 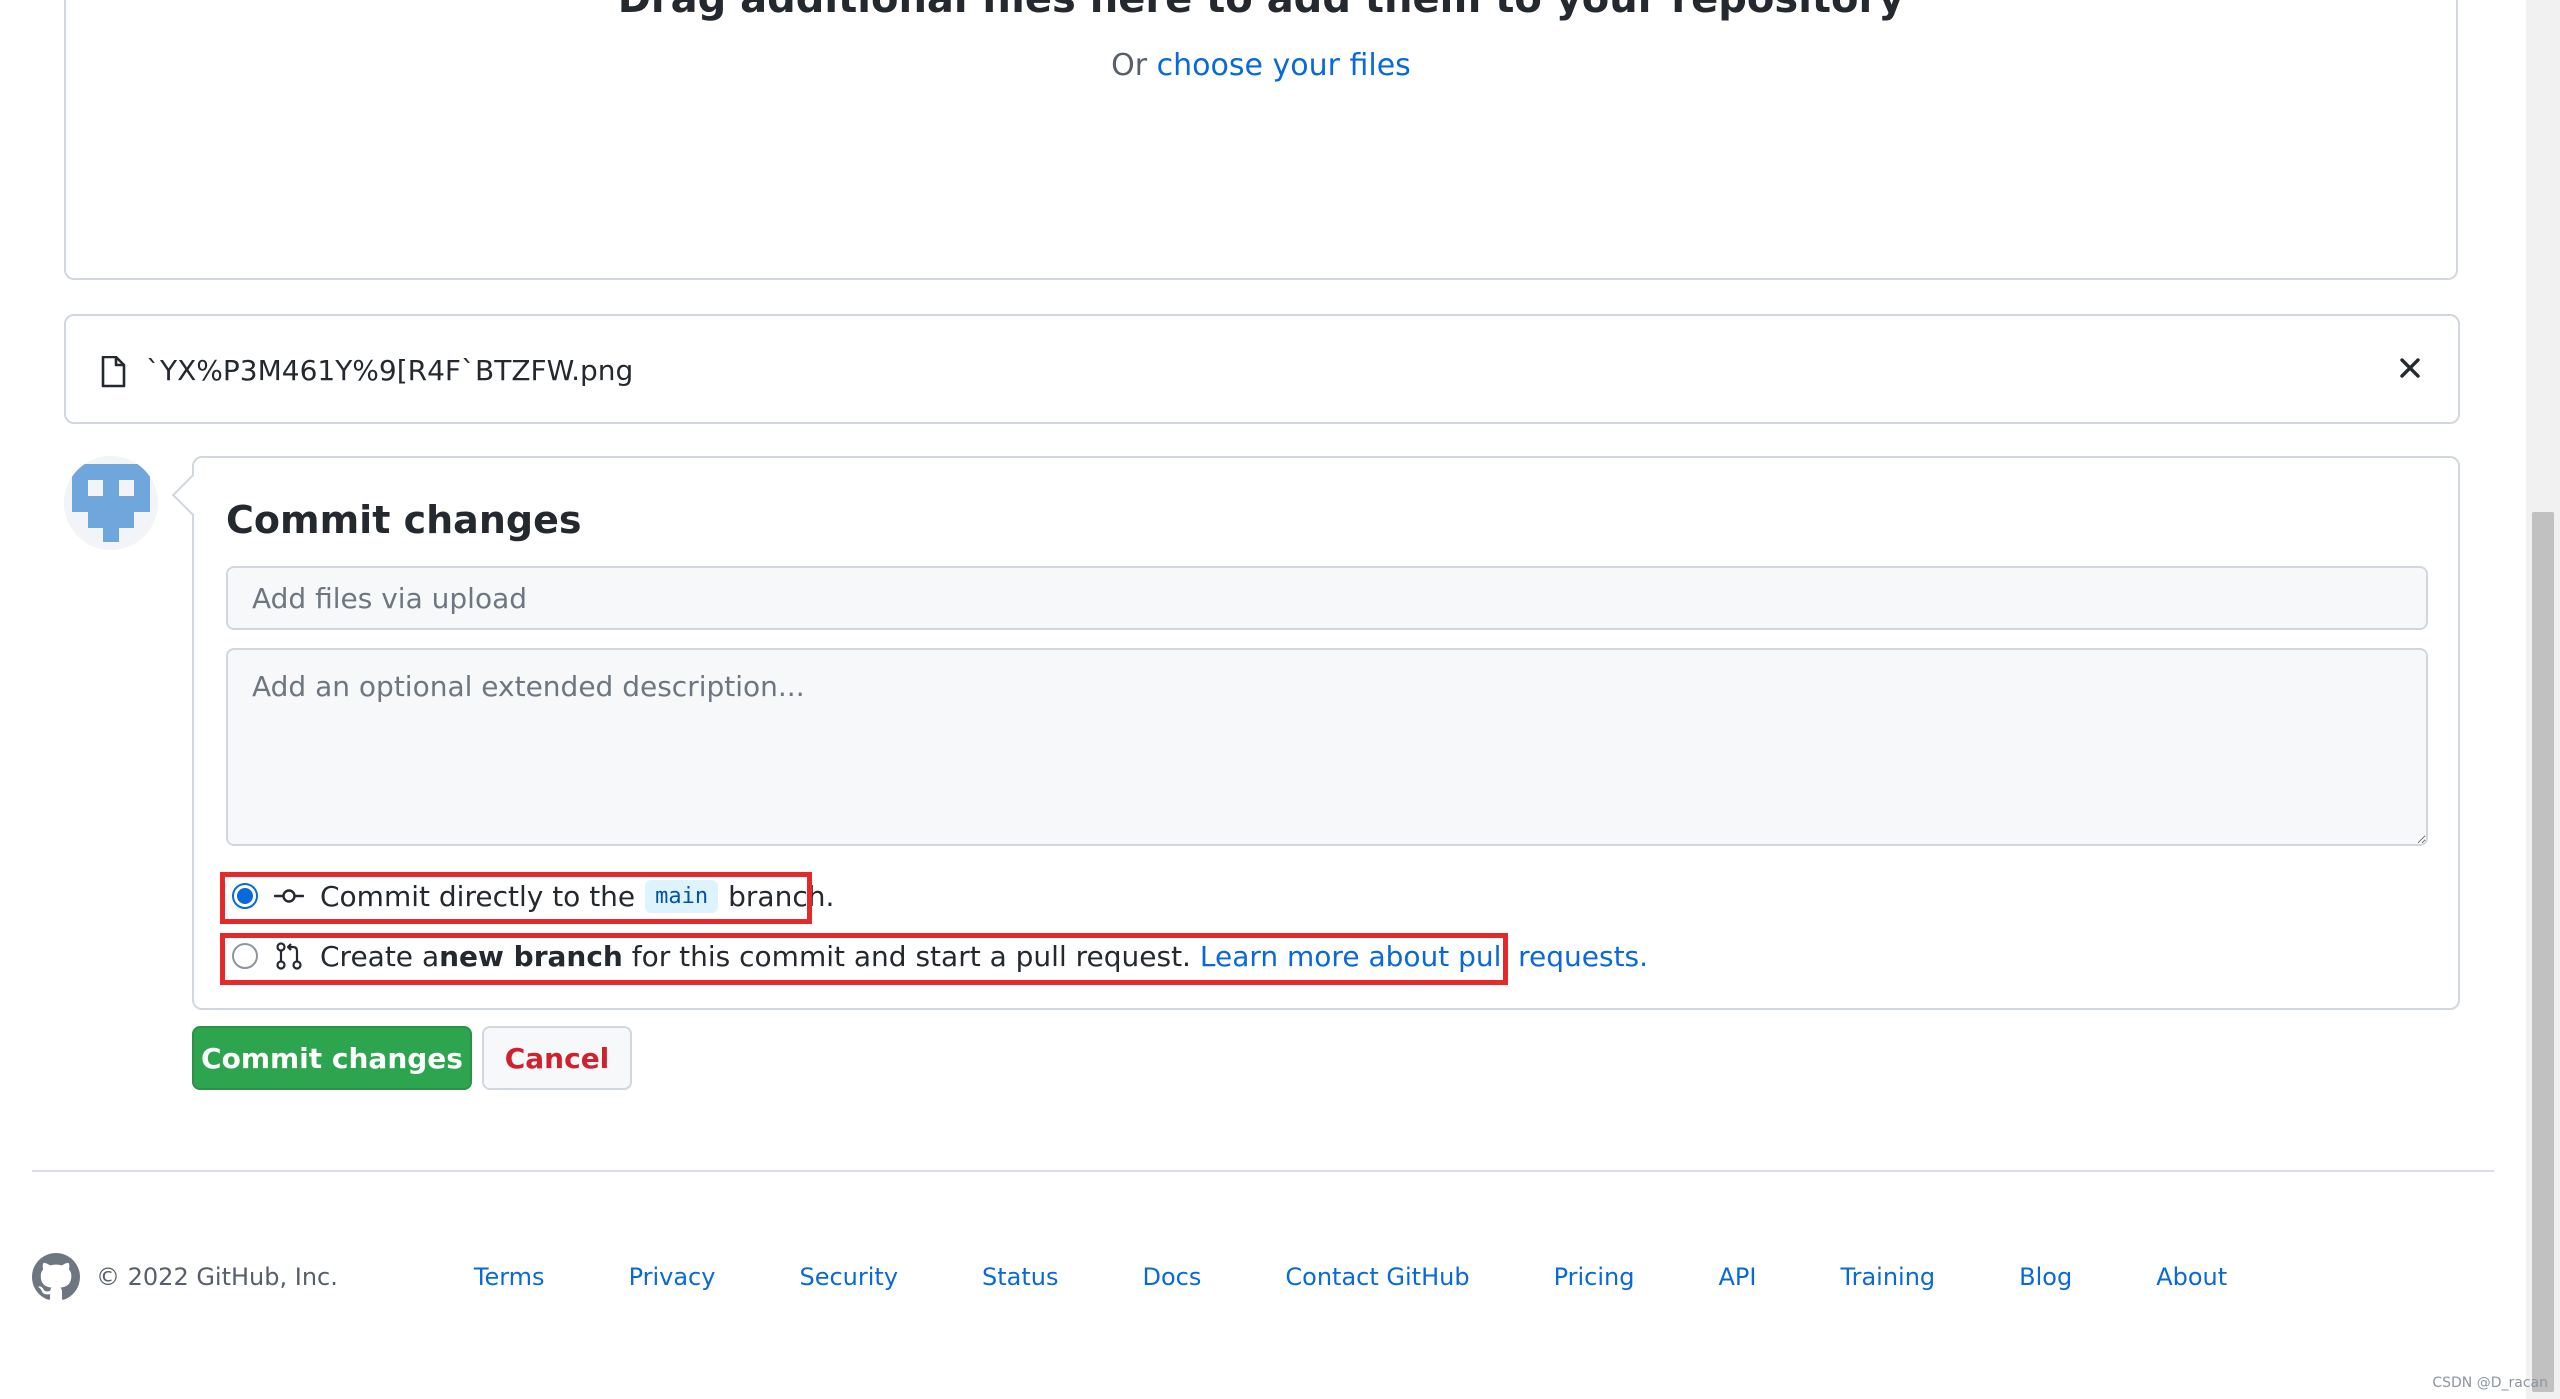 I want to click on dropzone-prefix: Or, so click(x=1134, y=65).